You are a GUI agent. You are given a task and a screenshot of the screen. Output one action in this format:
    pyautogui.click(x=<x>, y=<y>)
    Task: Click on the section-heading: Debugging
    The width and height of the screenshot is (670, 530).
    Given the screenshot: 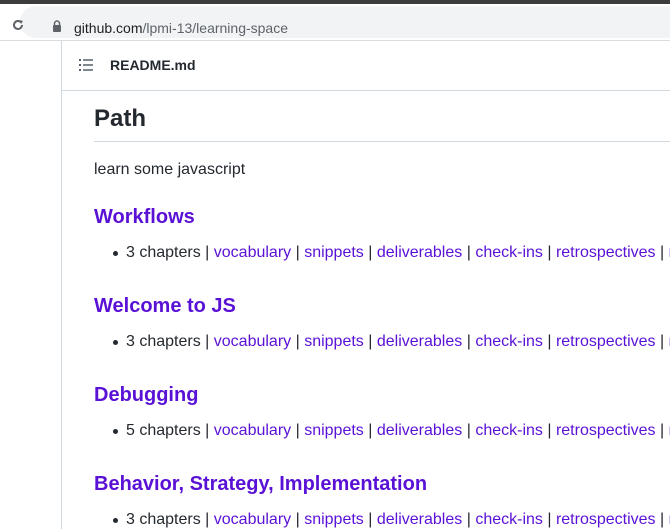 What is the action you would take?
    pyautogui.click(x=382, y=395)
    